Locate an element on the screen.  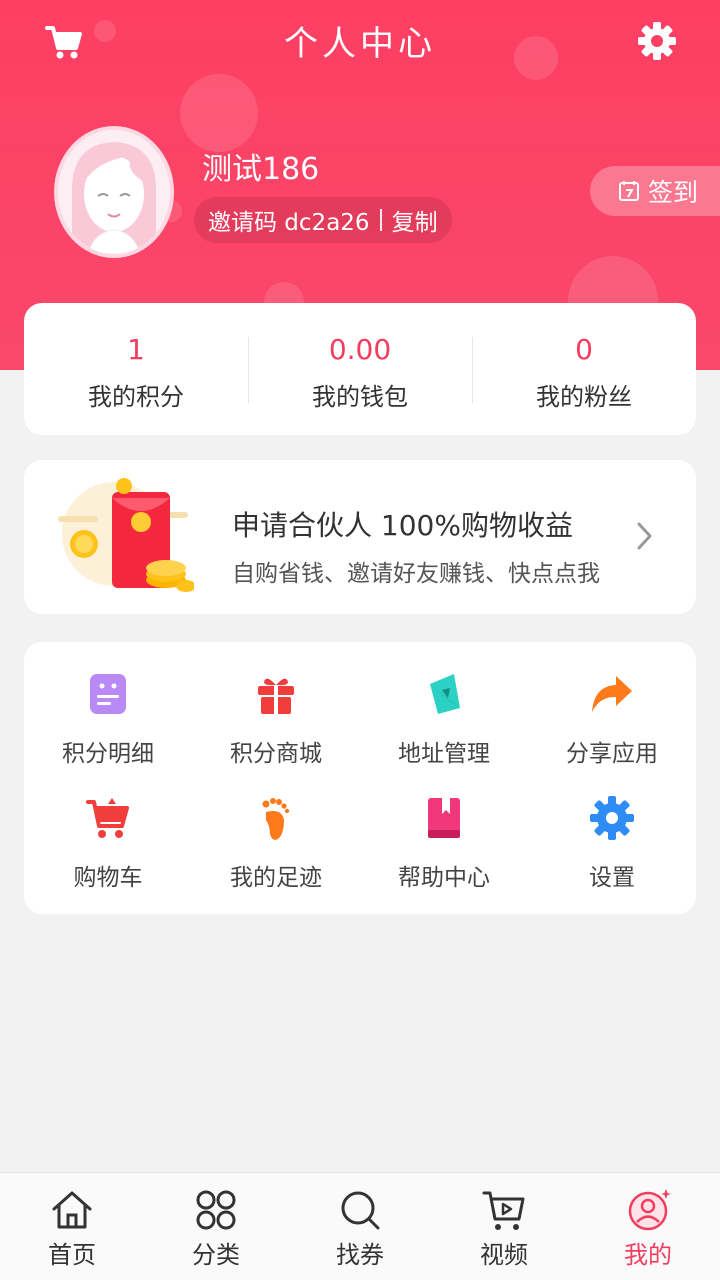
avatar-illustration is located at coordinates (114, 192).